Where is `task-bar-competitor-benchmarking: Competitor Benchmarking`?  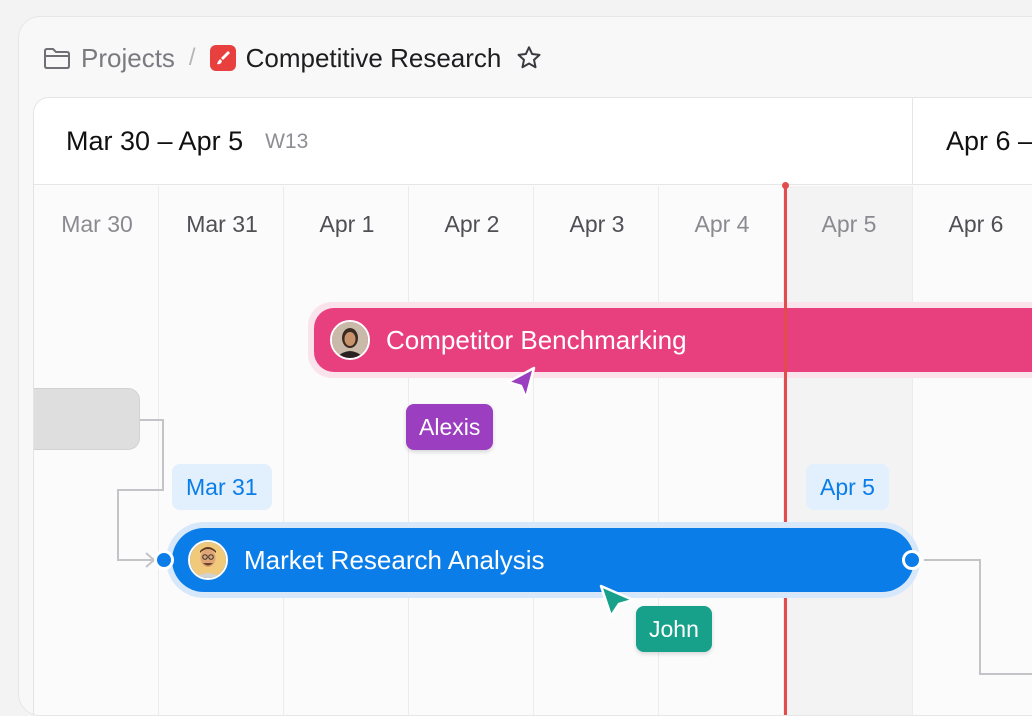
task-bar-competitor-benchmarking: Competitor Benchmarking is located at coordinates (670, 340).